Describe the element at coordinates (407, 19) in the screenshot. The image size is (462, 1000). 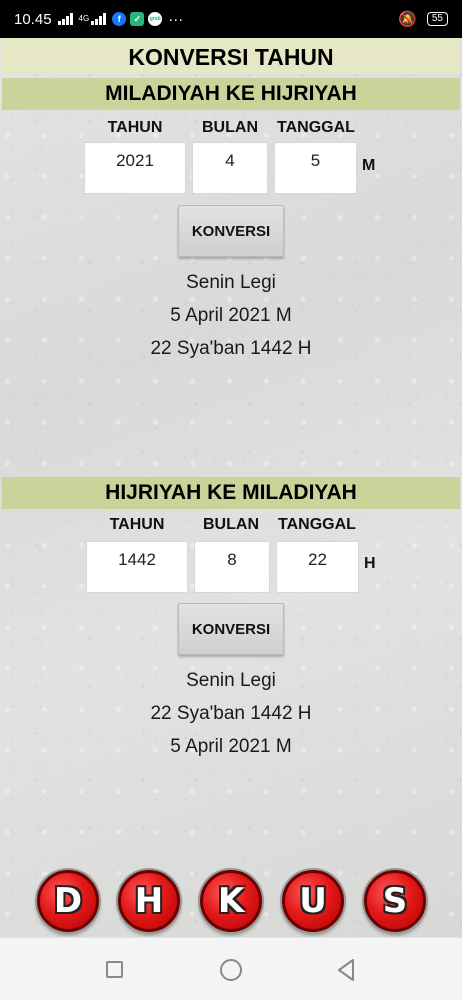
I see `mute-icon: 🔕` at that location.